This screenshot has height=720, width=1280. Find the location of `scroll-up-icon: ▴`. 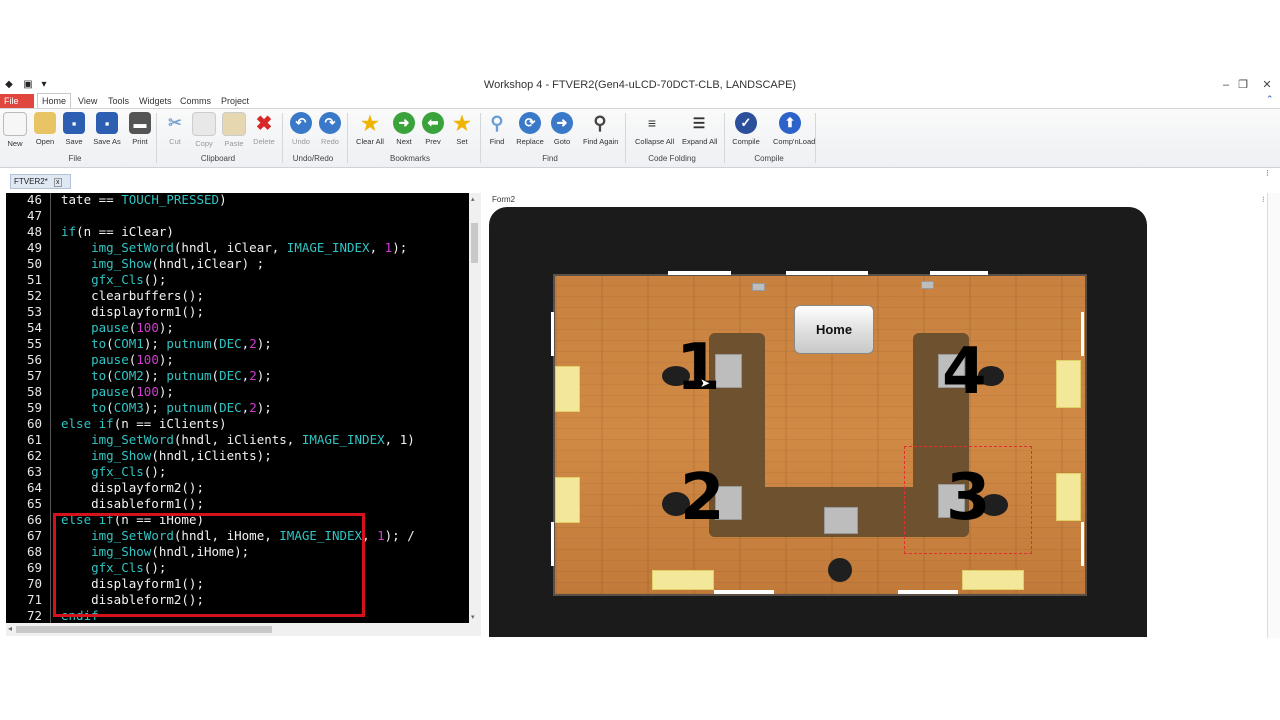

scroll-up-icon: ▴ is located at coordinates (473, 199).